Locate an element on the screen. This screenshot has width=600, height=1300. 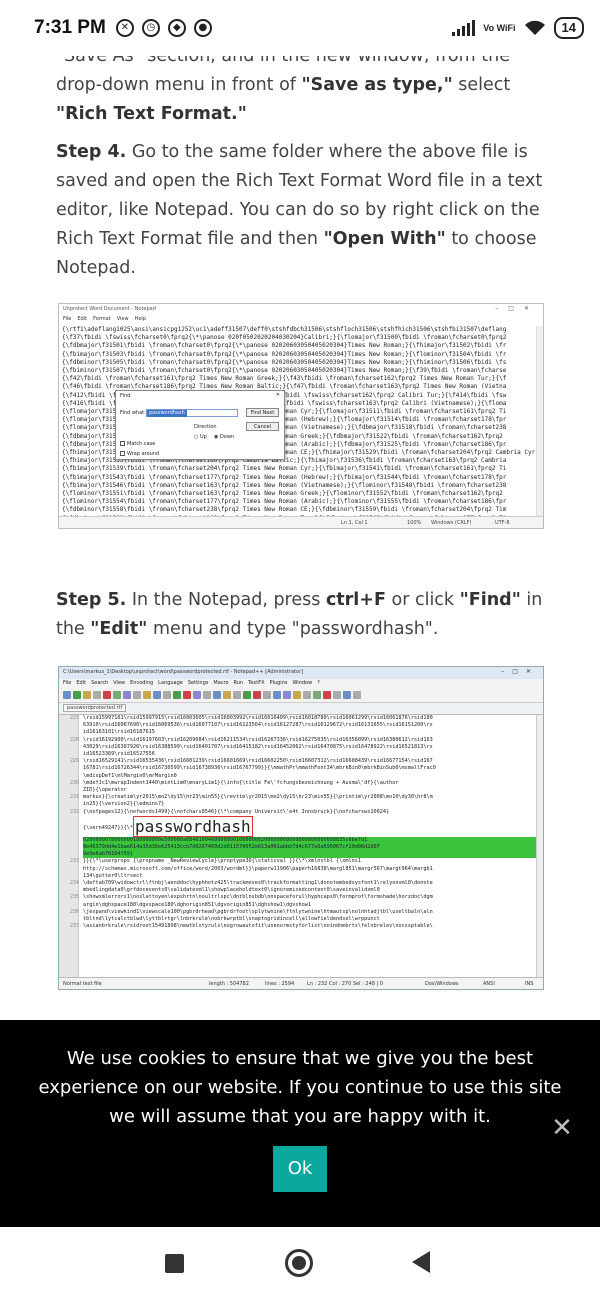
android-navbar is located at coordinates (300, 1263).